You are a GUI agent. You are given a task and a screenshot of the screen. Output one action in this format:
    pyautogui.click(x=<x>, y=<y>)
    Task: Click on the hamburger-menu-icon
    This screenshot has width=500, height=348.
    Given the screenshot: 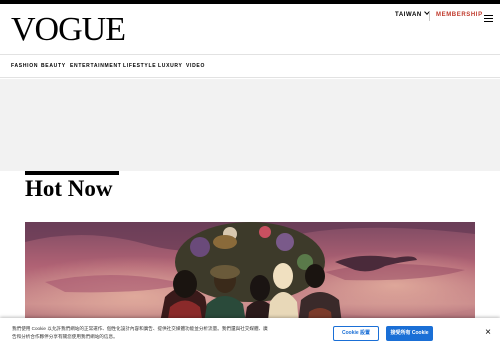 What is the action you would take?
    pyautogui.click(x=488, y=19)
    